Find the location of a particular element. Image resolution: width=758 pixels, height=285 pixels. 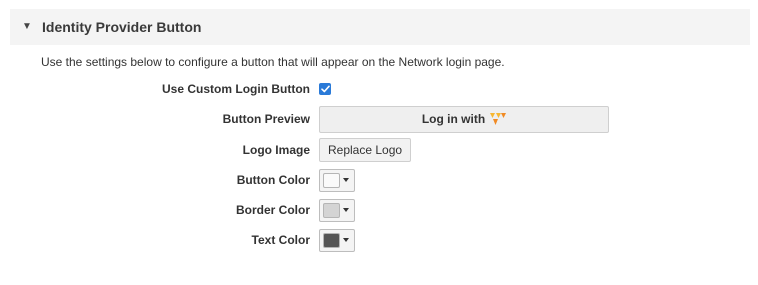

button-preview-row: Button Preview Log in with is located at coordinates (379, 119).